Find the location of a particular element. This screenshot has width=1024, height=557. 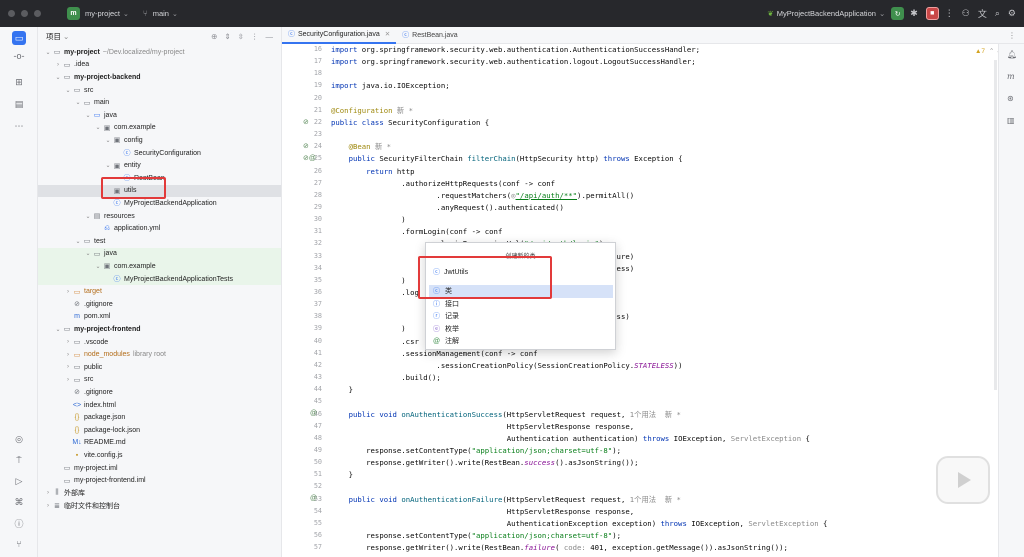

class-kind-item: ⓘ 接口 is located at coordinates (521, 304).